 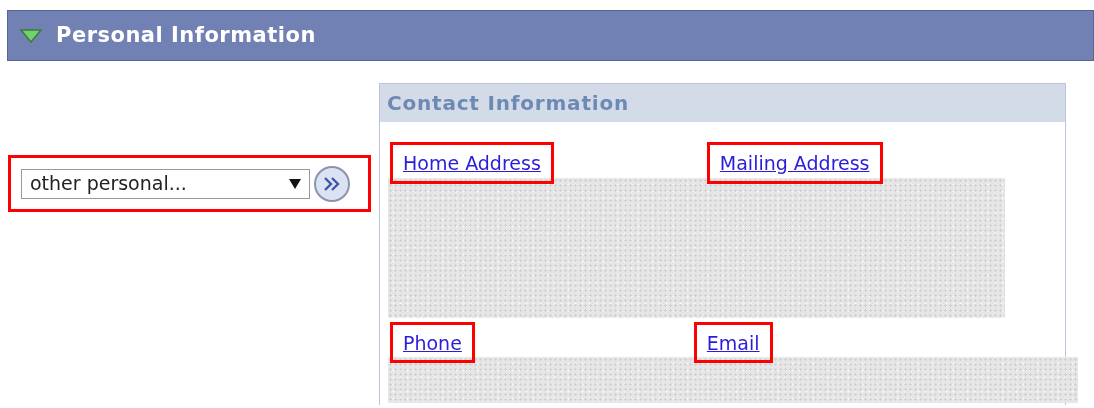 What do you see at coordinates (432, 342) in the screenshot?
I see `contact-link: Phone` at bounding box center [432, 342].